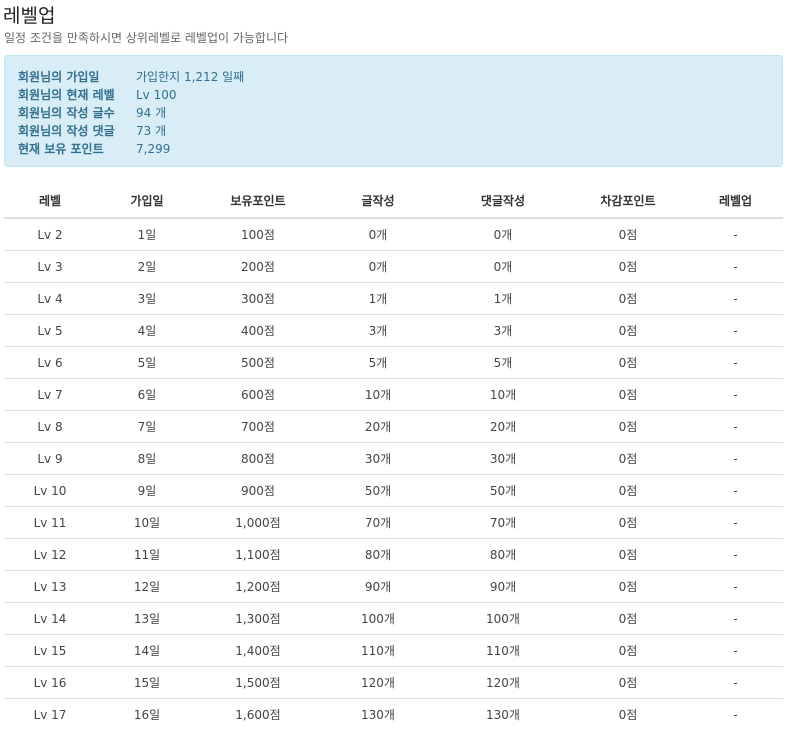 The height and width of the screenshot is (742, 800). What do you see at coordinates (378, 201) in the screenshot?
I see `column-header-posts: 글작성` at bounding box center [378, 201].